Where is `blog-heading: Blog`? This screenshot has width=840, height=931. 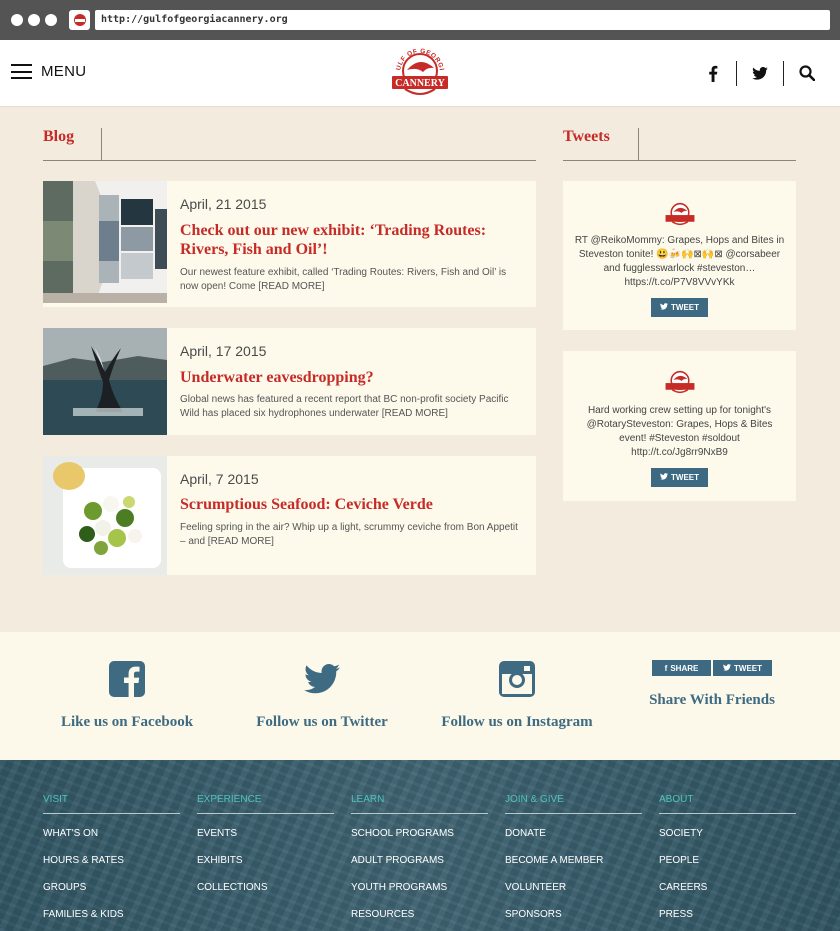
blog-heading: Blog is located at coordinates (59, 136).